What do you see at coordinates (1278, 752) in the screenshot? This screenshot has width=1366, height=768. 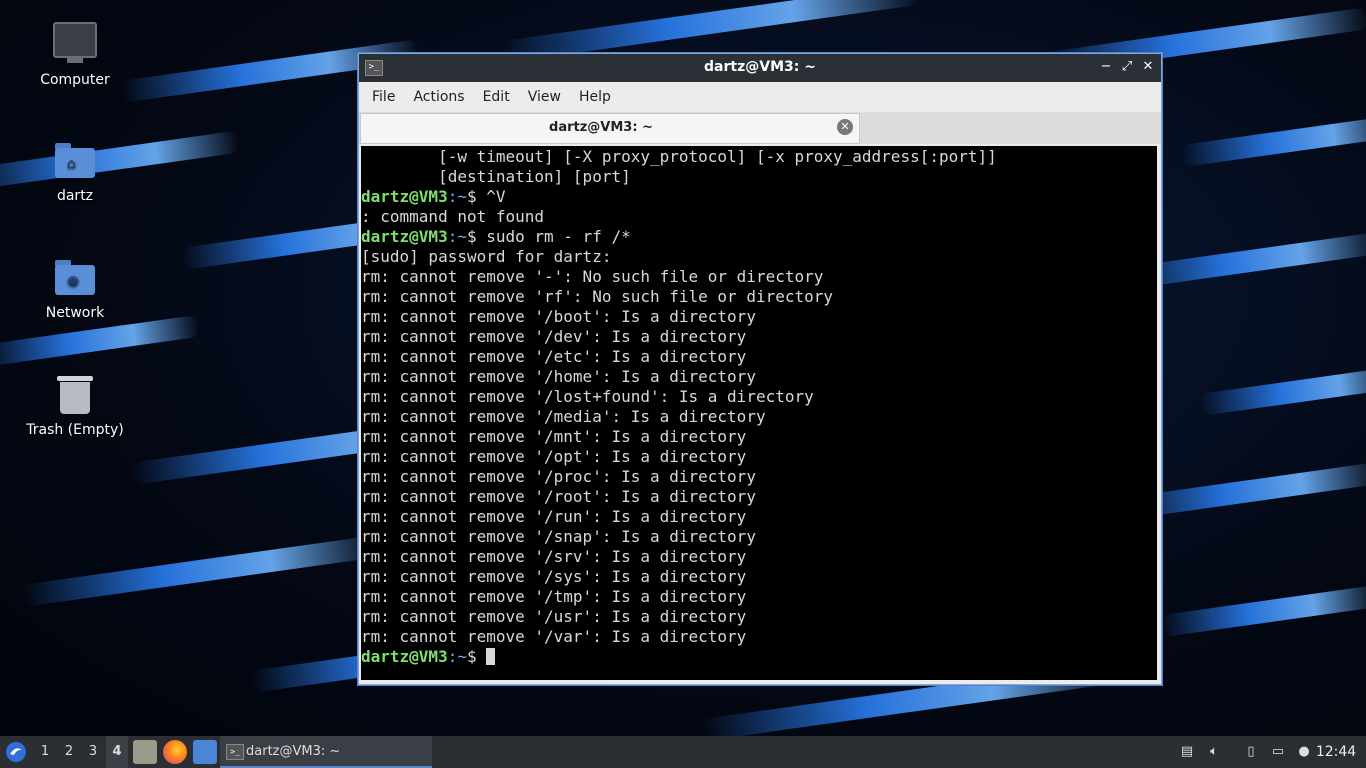 I see `network-status-icon: ▭` at bounding box center [1278, 752].